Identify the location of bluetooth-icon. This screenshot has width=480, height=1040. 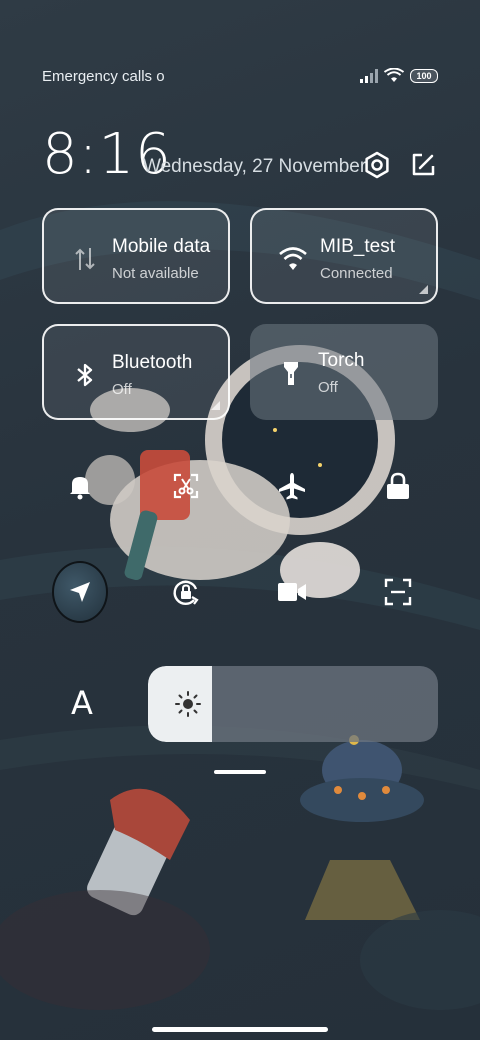
(85, 375).